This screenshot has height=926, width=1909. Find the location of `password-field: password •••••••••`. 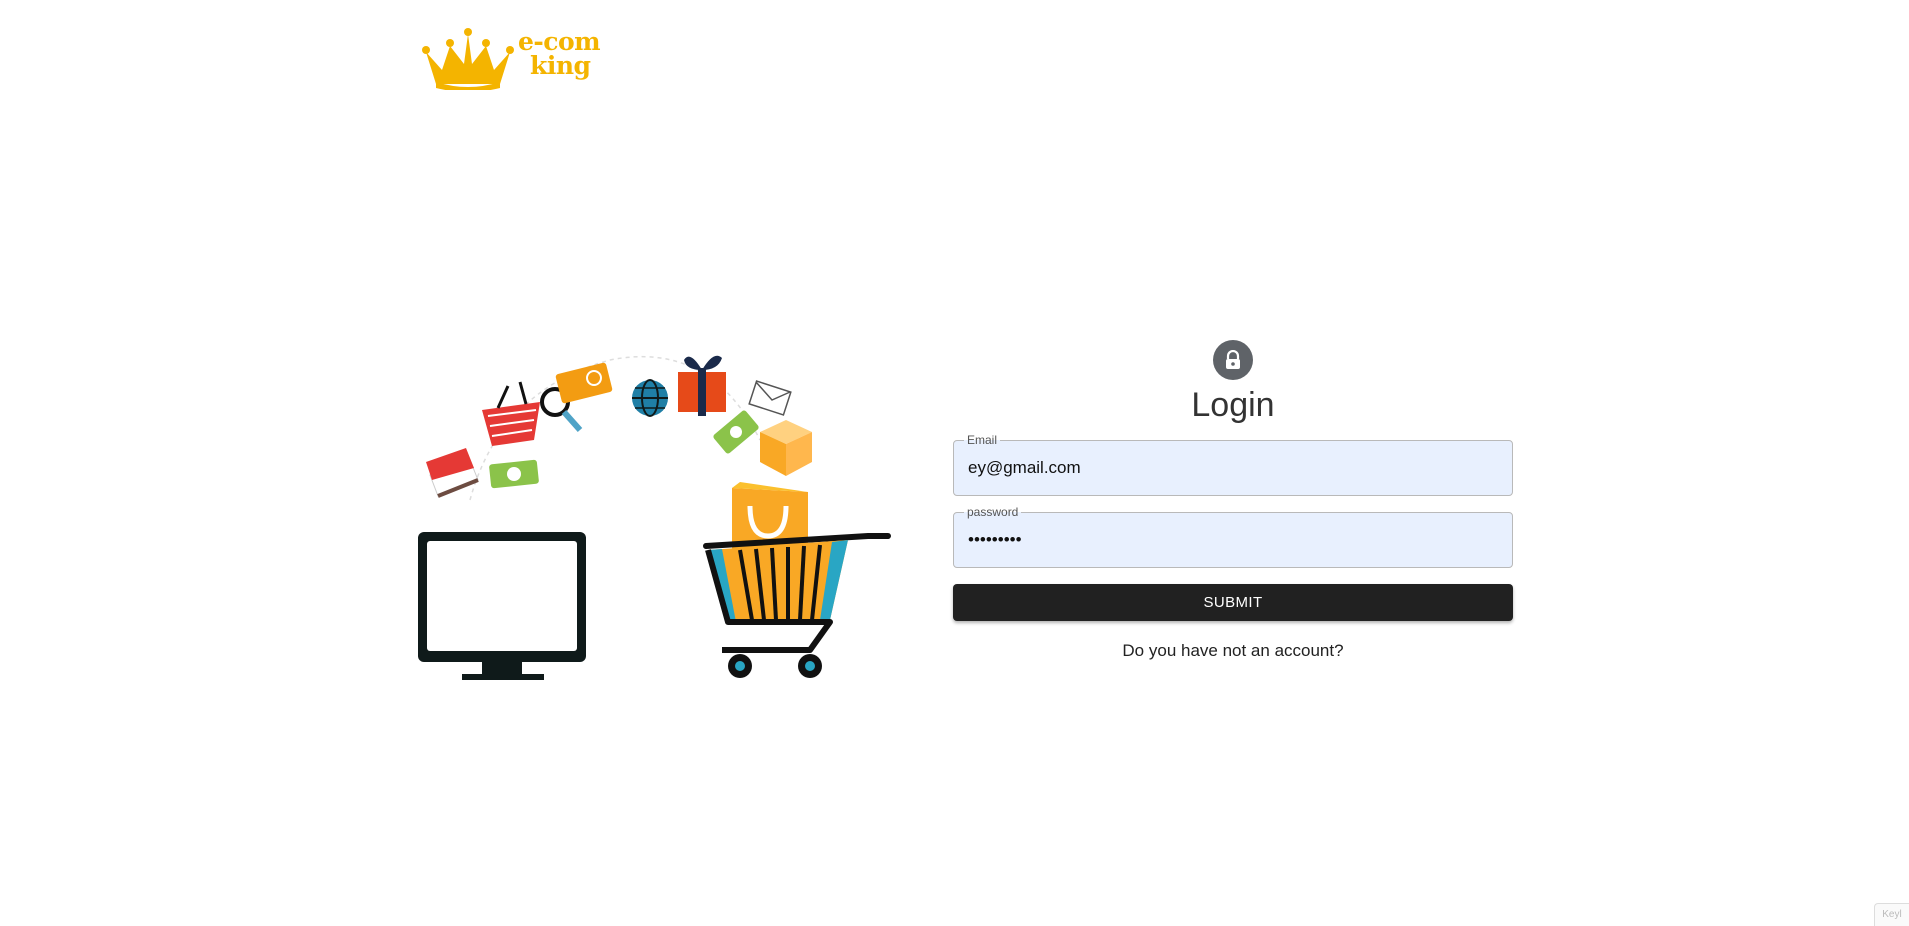

password-field: password ••••••••• is located at coordinates (1233, 536).